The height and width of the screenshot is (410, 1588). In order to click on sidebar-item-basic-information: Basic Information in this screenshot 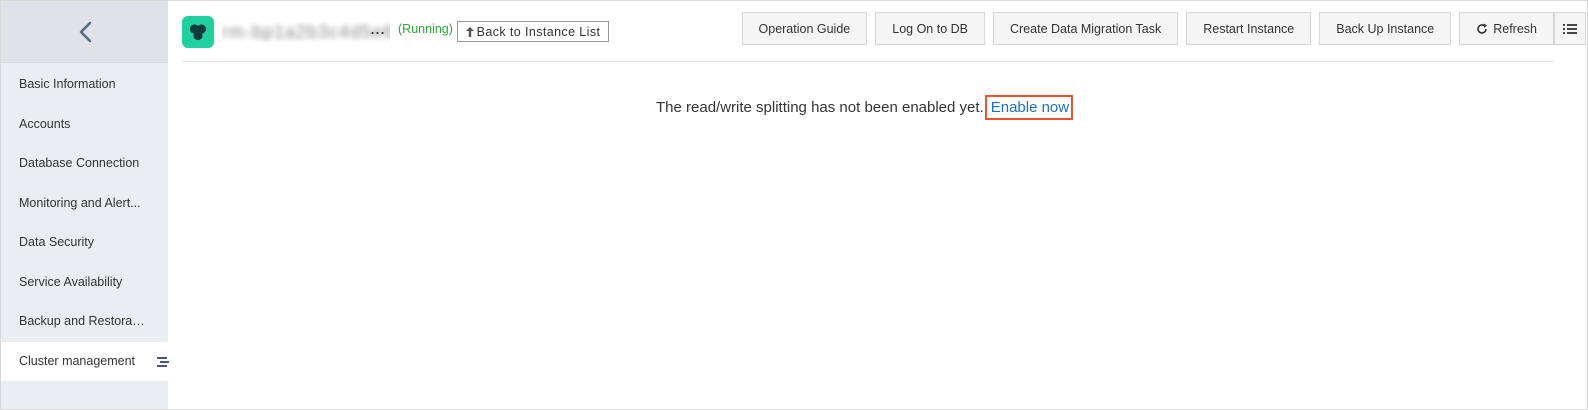, I will do `click(84, 85)`.